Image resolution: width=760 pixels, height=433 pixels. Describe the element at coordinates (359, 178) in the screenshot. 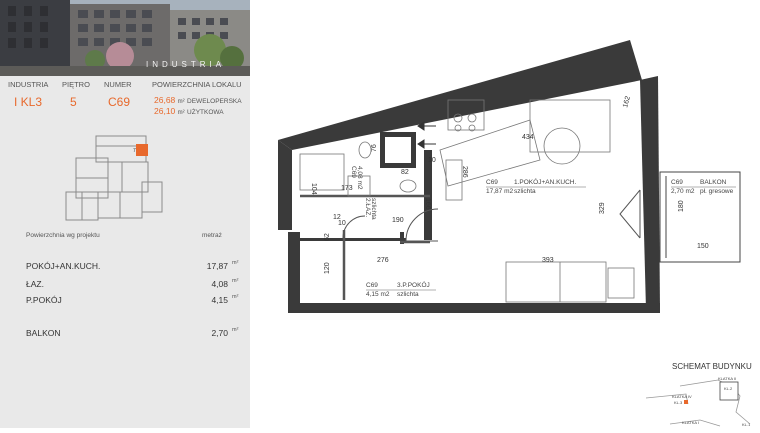

I see `bathroom-area: 4,08 m2` at that location.